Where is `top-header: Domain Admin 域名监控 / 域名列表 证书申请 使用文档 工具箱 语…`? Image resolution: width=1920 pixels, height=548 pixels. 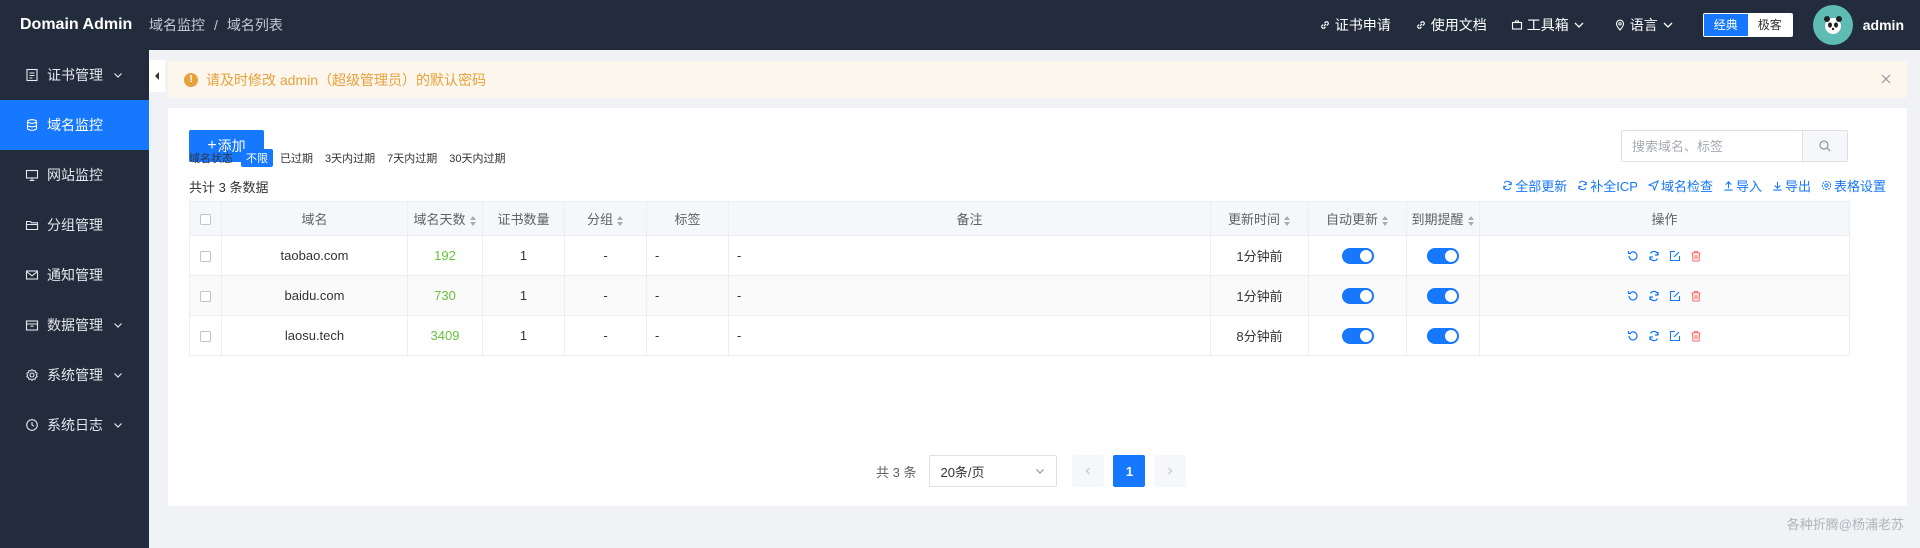
top-header: Domain Admin 域名监控 / 域名列表 证书申请 使用文档 工具箱 语… is located at coordinates (960, 25).